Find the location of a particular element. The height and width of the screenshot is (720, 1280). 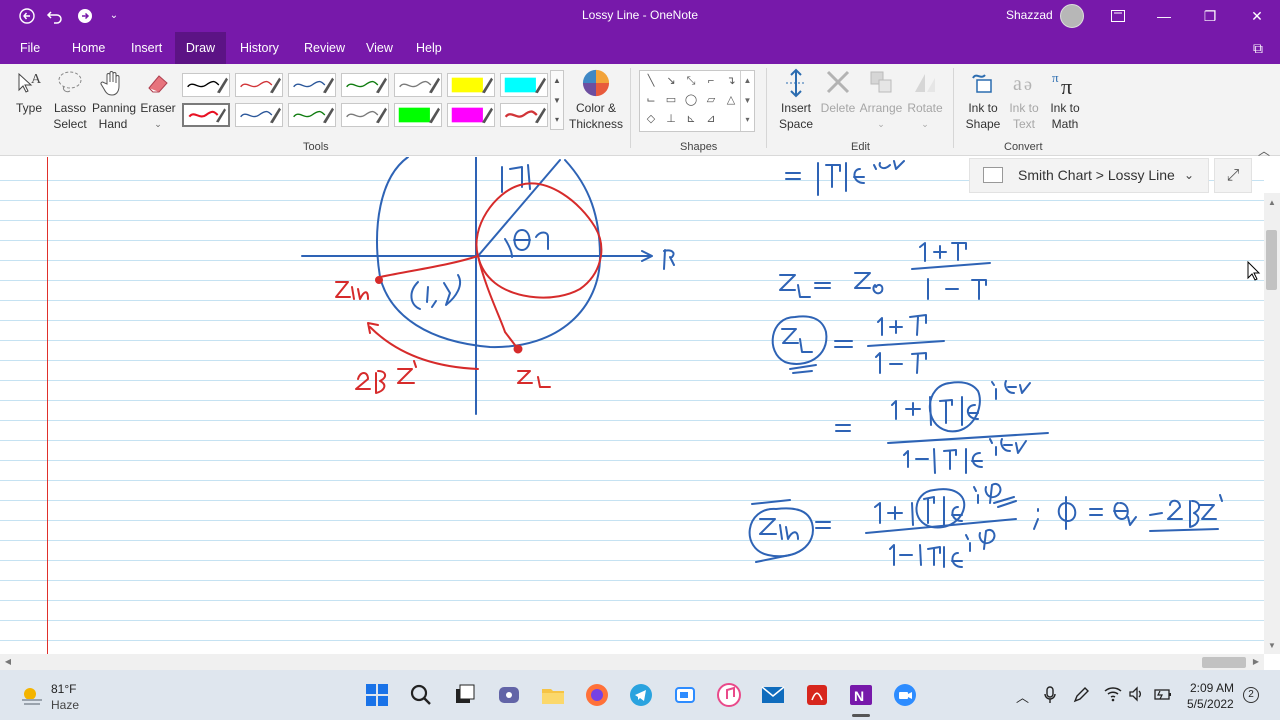

volume-icon is located at coordinates (1136, 694).